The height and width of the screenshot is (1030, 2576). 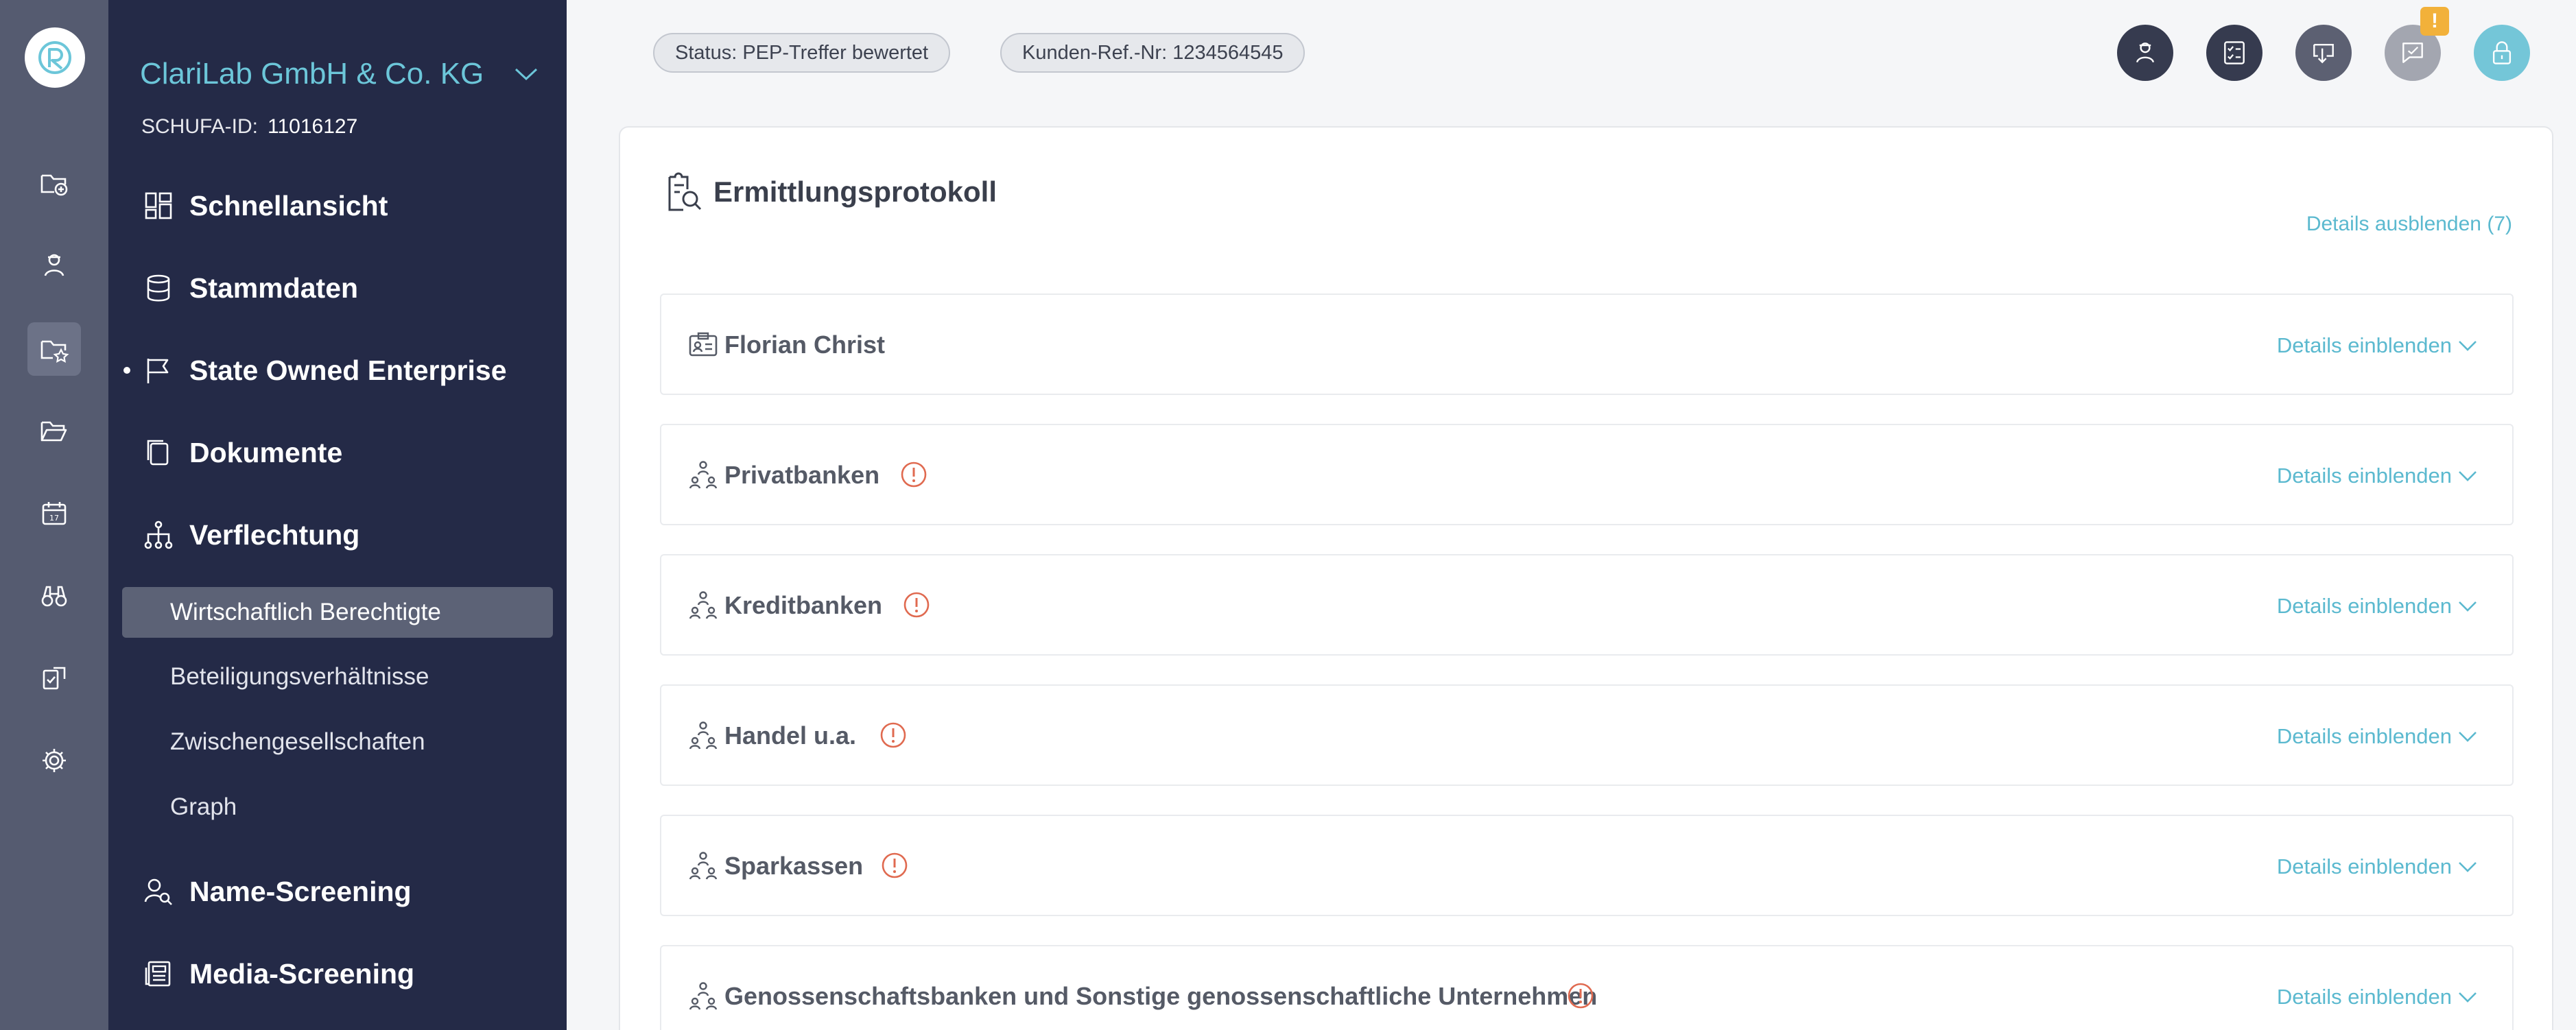 I want to click on nav-name-screening: Name-Screening, so click(x=337, y=892).